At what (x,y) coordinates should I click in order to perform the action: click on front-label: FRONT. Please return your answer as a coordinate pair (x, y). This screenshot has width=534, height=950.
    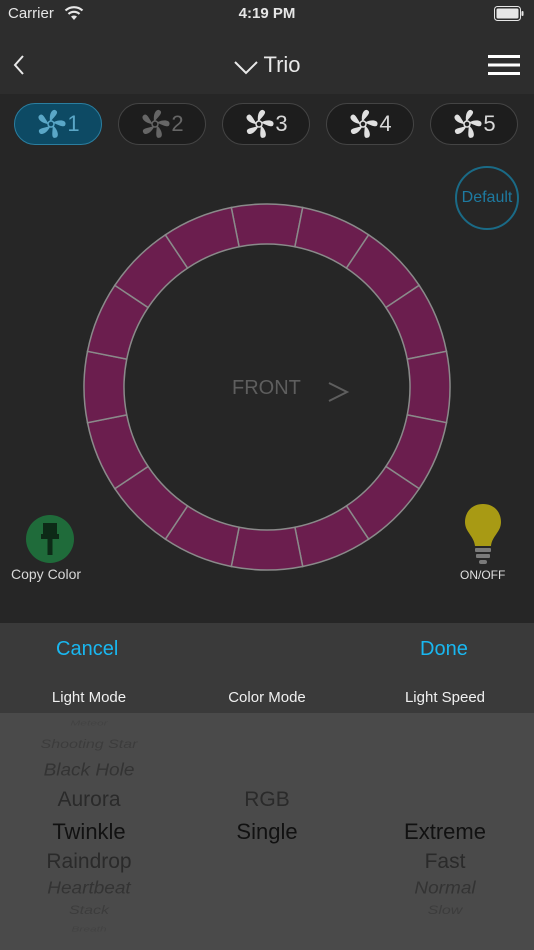
    Looking at the image, I should click on (266, 388).